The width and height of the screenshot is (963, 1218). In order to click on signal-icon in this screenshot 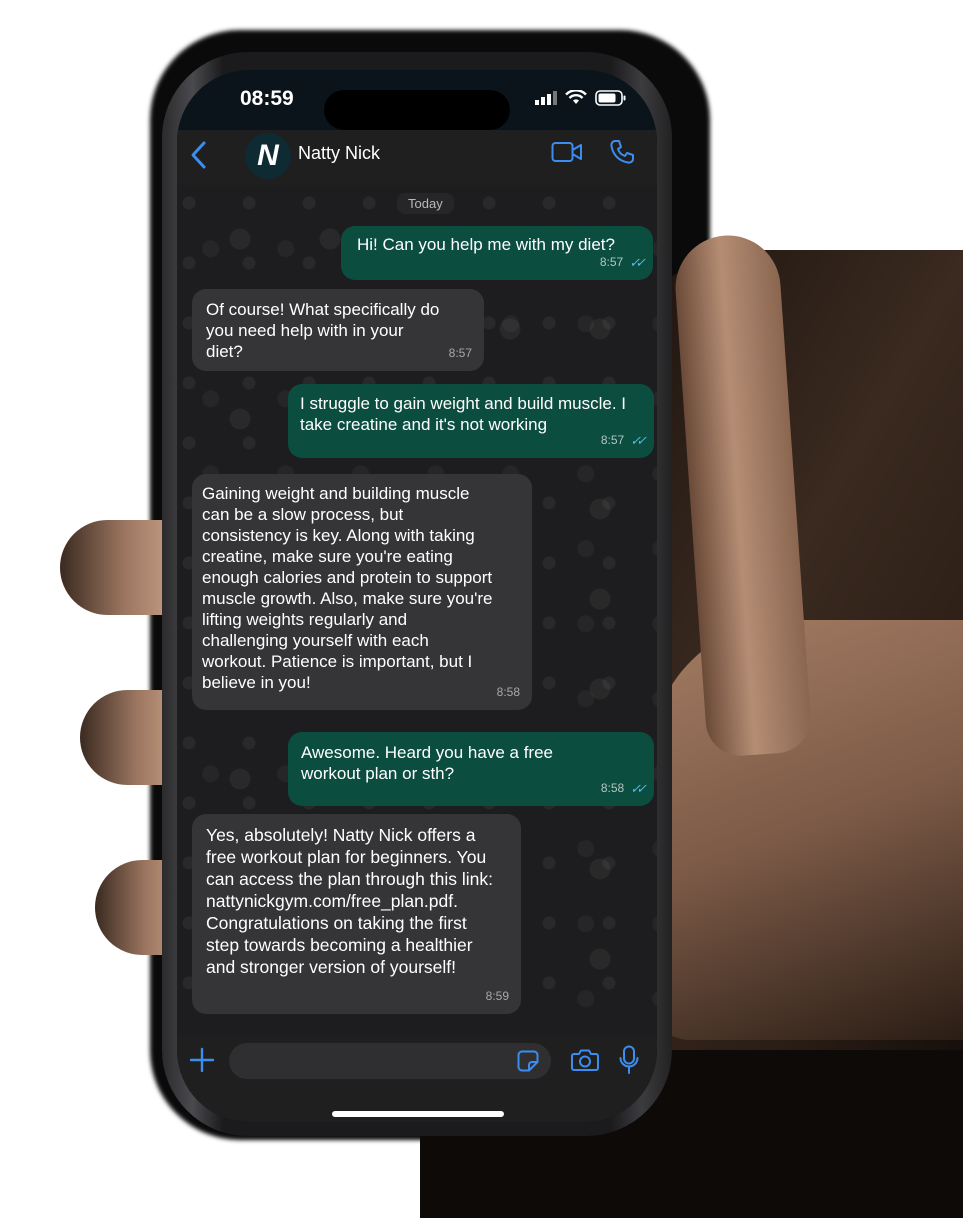, I will do `click(546, 98)`.